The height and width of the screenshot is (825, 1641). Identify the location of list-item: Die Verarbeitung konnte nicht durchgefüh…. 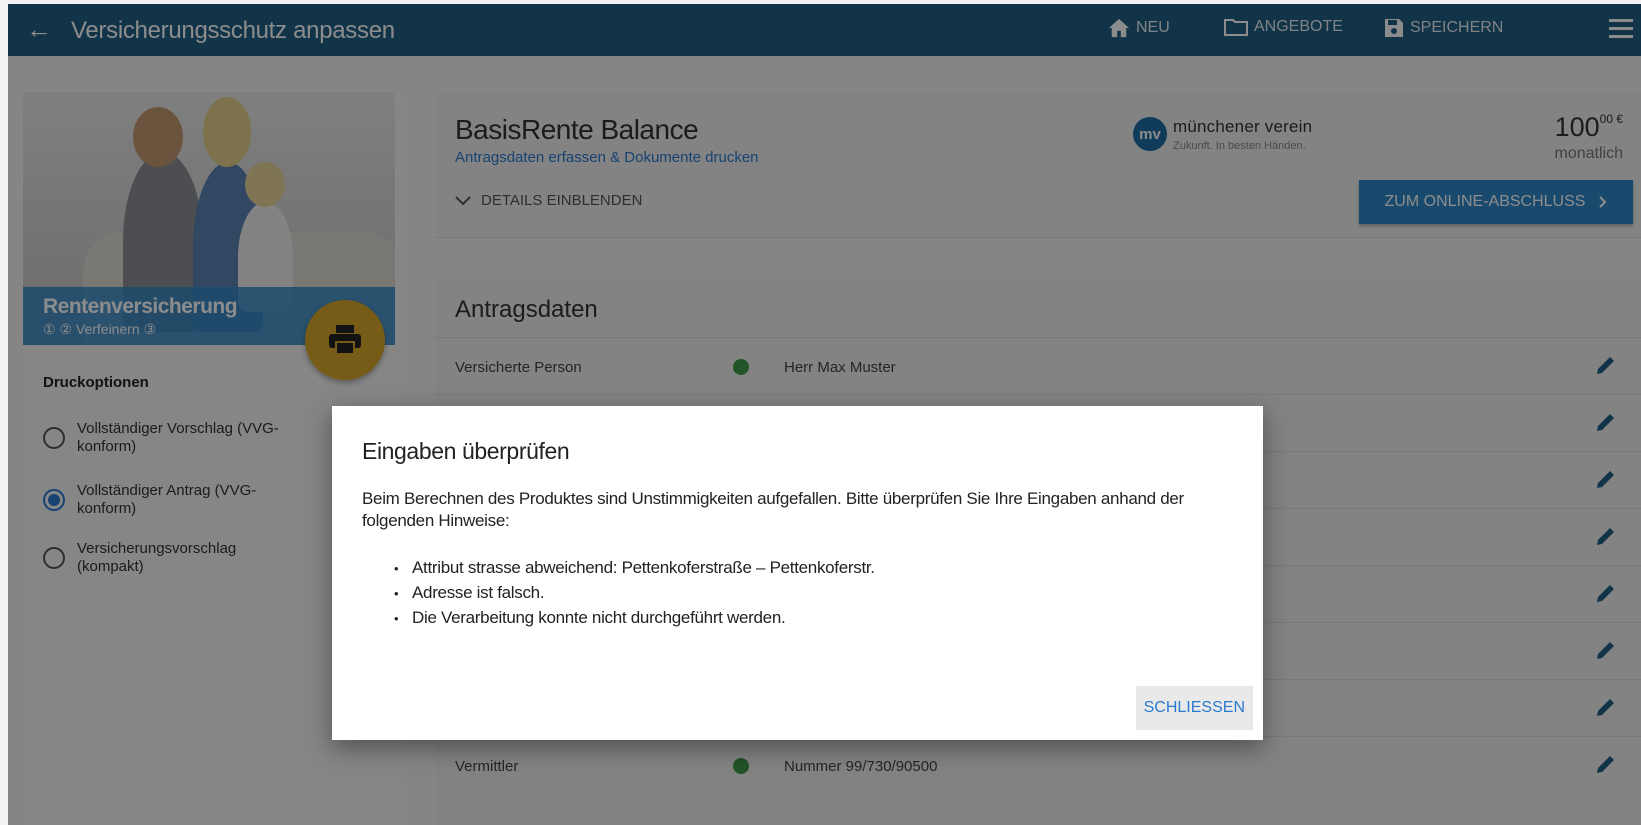
(634, 618).